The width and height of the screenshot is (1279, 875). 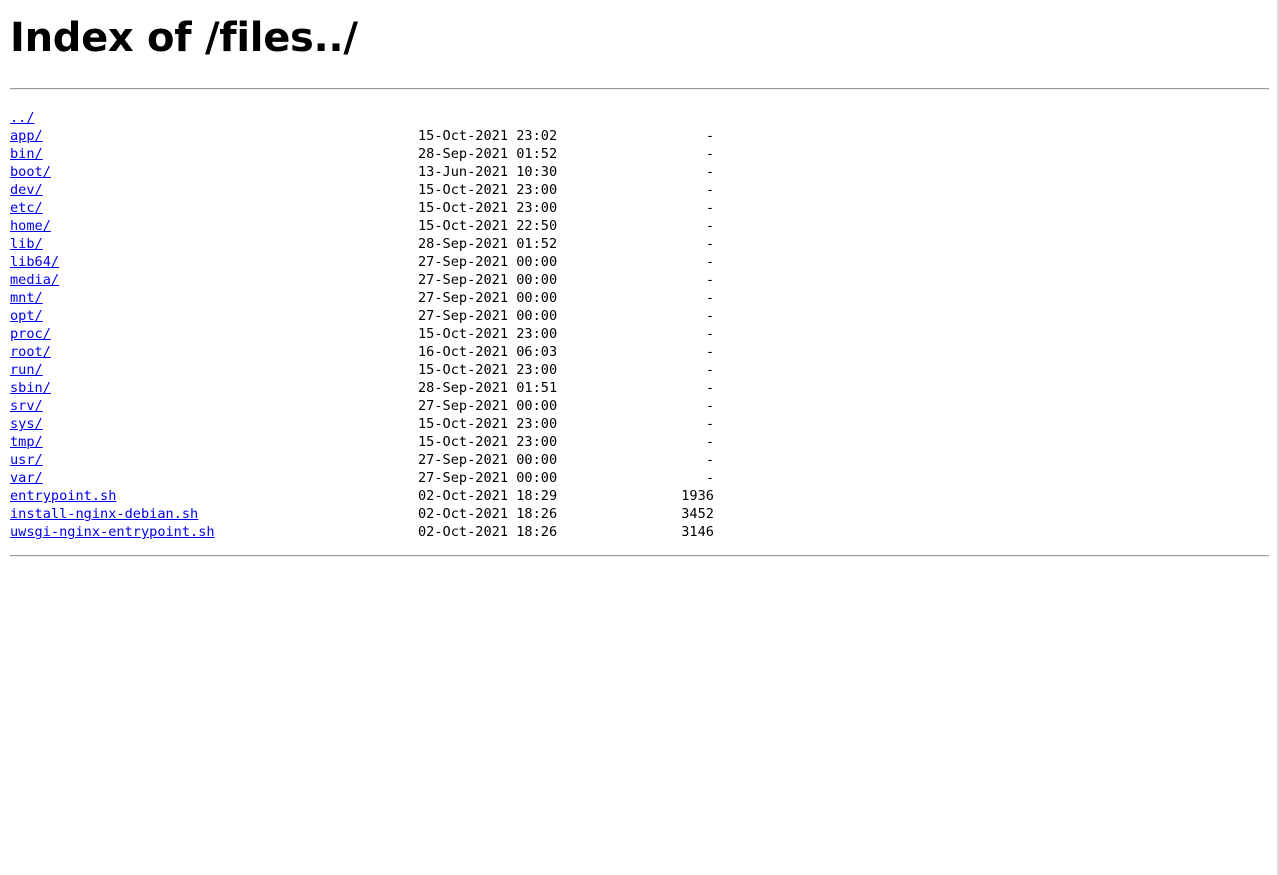 What do you see at coordinates (488, 136) in the screenshot?
I see `entry-date: 15-Oct-2021 23:02` at bounding box center [488, 136].